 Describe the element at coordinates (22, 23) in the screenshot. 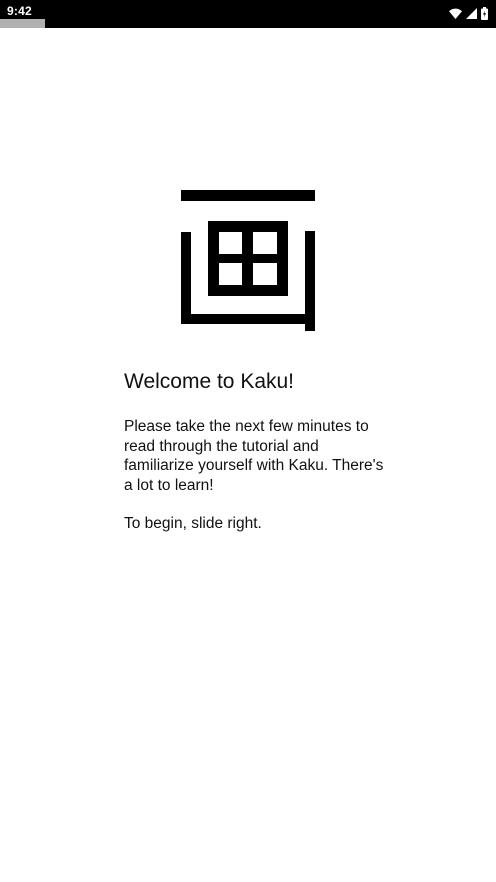

I see `tutorial-progress-fill` at that location.